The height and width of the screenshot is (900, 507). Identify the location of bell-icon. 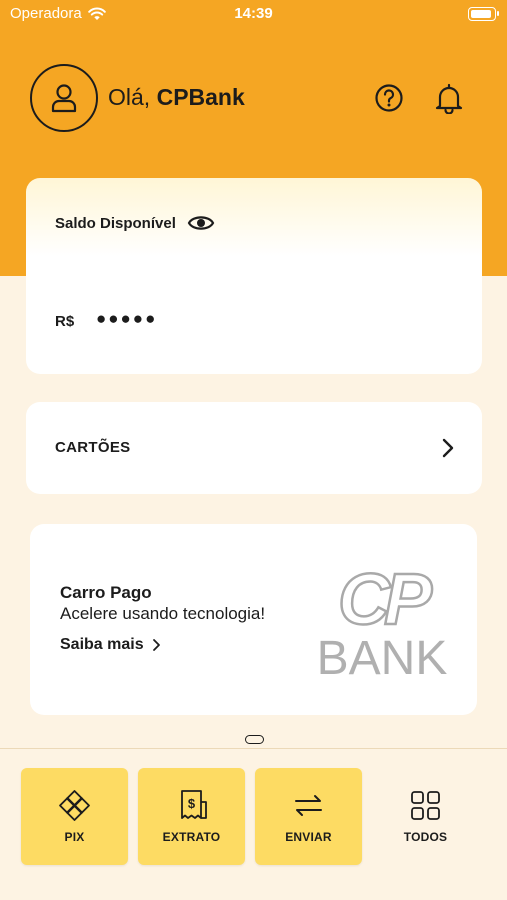
(449, 98).